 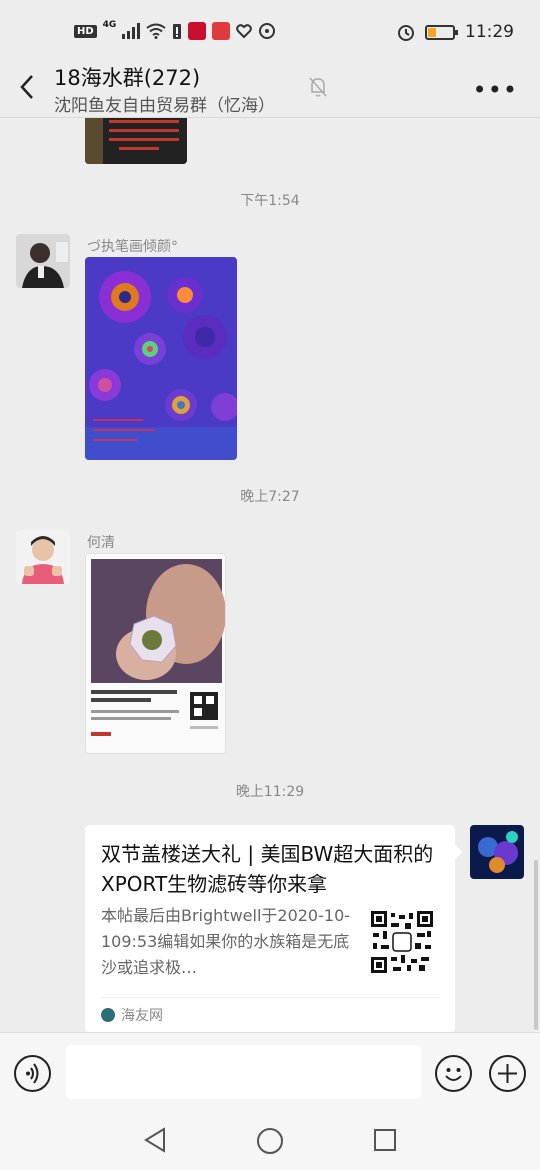 I want to click on divider, so click(x=270, y=997).